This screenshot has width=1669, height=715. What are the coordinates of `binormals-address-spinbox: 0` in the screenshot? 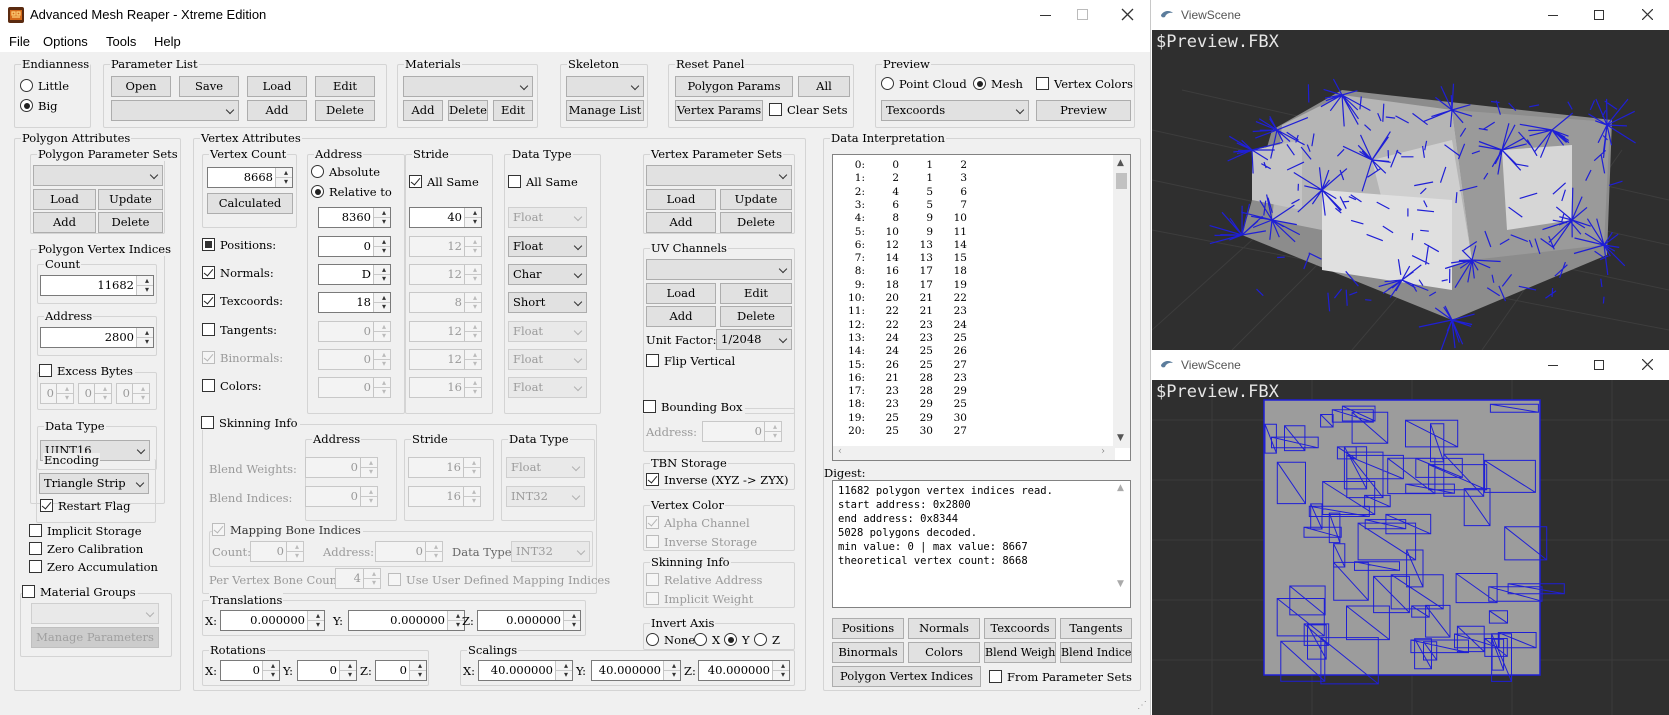 It's located at (354, 359).